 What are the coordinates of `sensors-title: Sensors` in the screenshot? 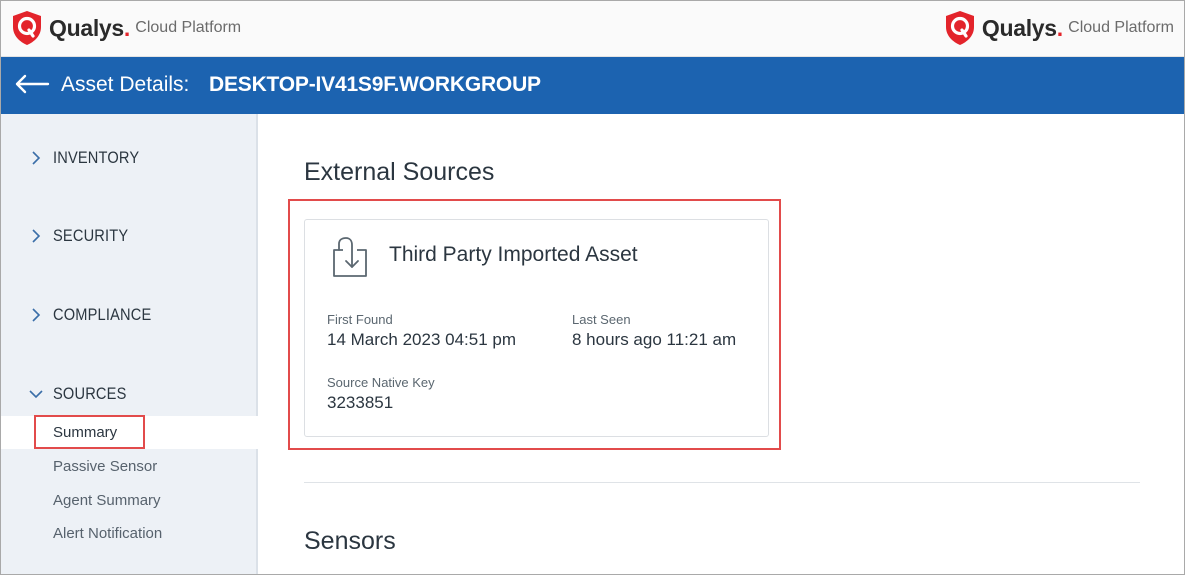 It's located at (350, 541).